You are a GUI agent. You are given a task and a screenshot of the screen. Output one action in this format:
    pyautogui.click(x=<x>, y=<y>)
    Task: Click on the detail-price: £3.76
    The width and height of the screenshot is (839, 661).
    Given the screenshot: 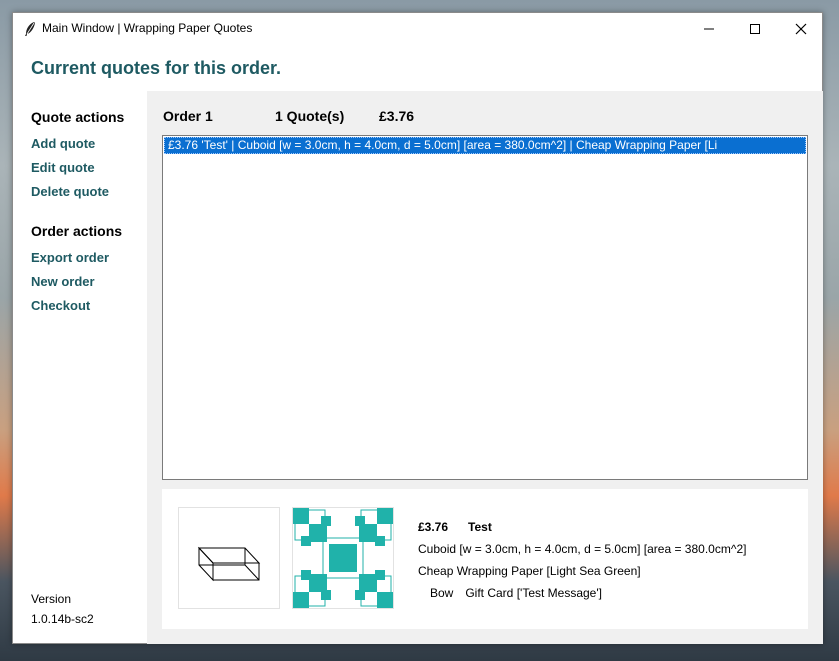 What is the action you would take?
    pyautogui.click(x=433, y=527)
    